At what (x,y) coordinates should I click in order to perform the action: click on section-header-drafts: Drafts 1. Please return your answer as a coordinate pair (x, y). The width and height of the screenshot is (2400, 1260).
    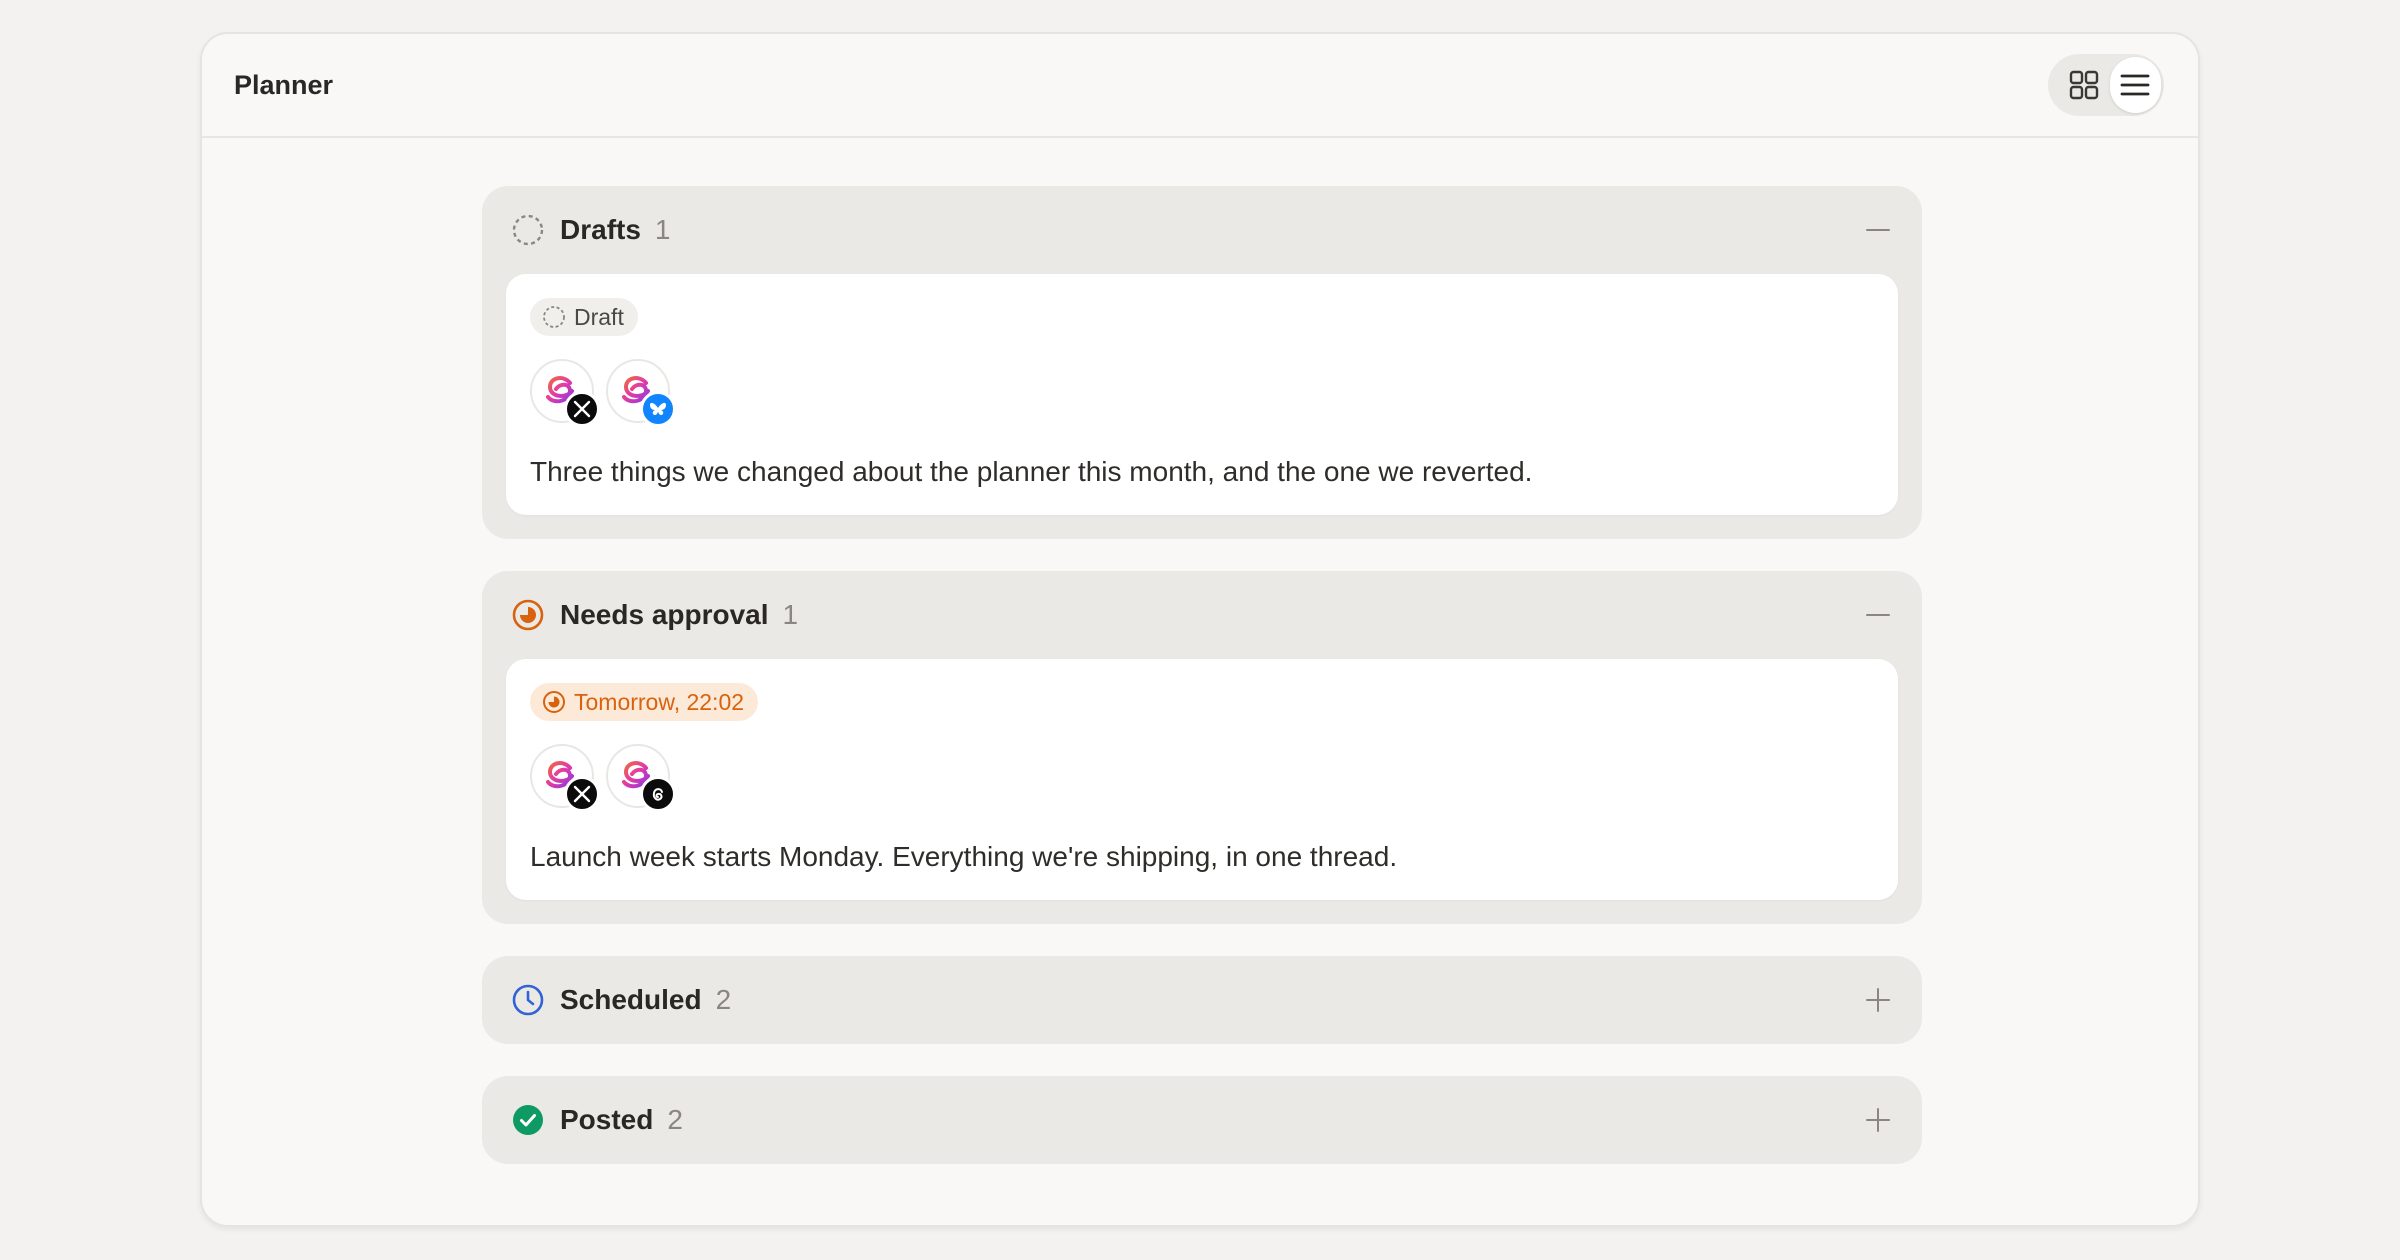
    Looking at the image, I should click on (1202, 230).